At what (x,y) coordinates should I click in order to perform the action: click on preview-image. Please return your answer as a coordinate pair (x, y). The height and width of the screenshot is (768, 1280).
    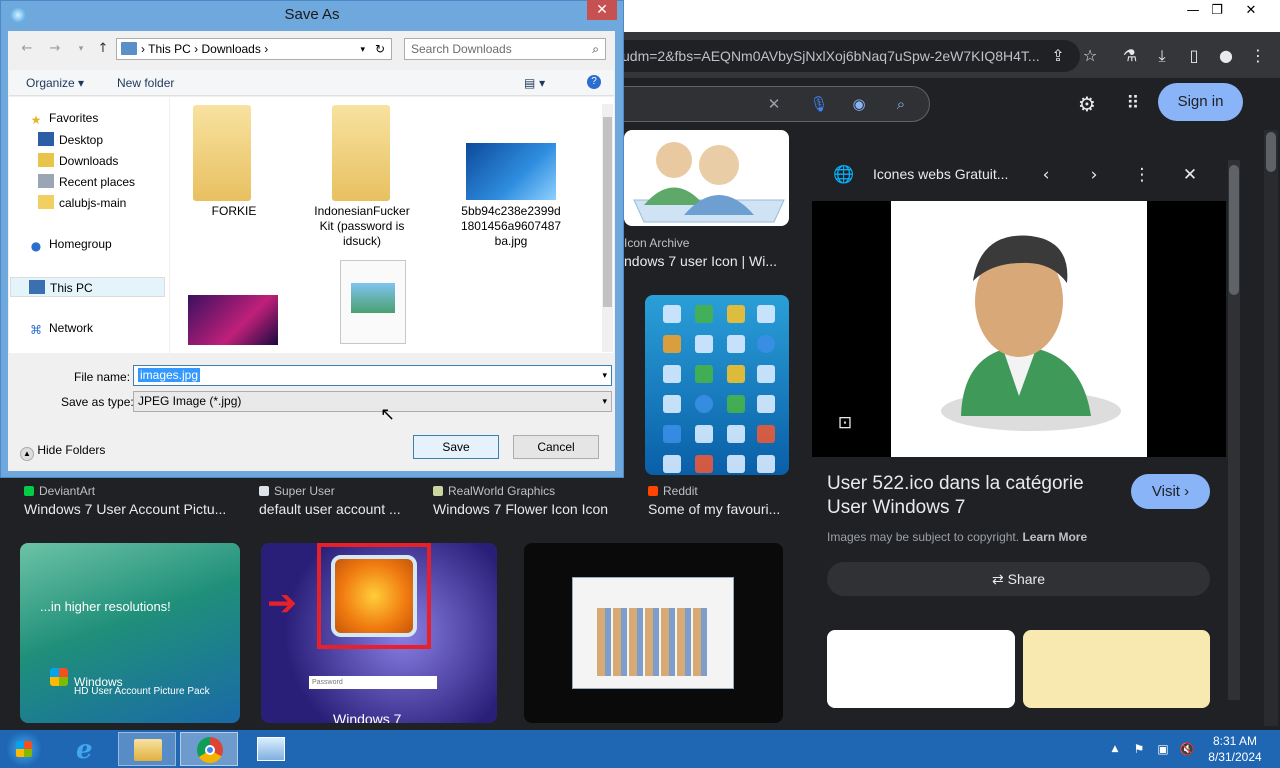
    Looking at the image, I should click on (1019, 329).